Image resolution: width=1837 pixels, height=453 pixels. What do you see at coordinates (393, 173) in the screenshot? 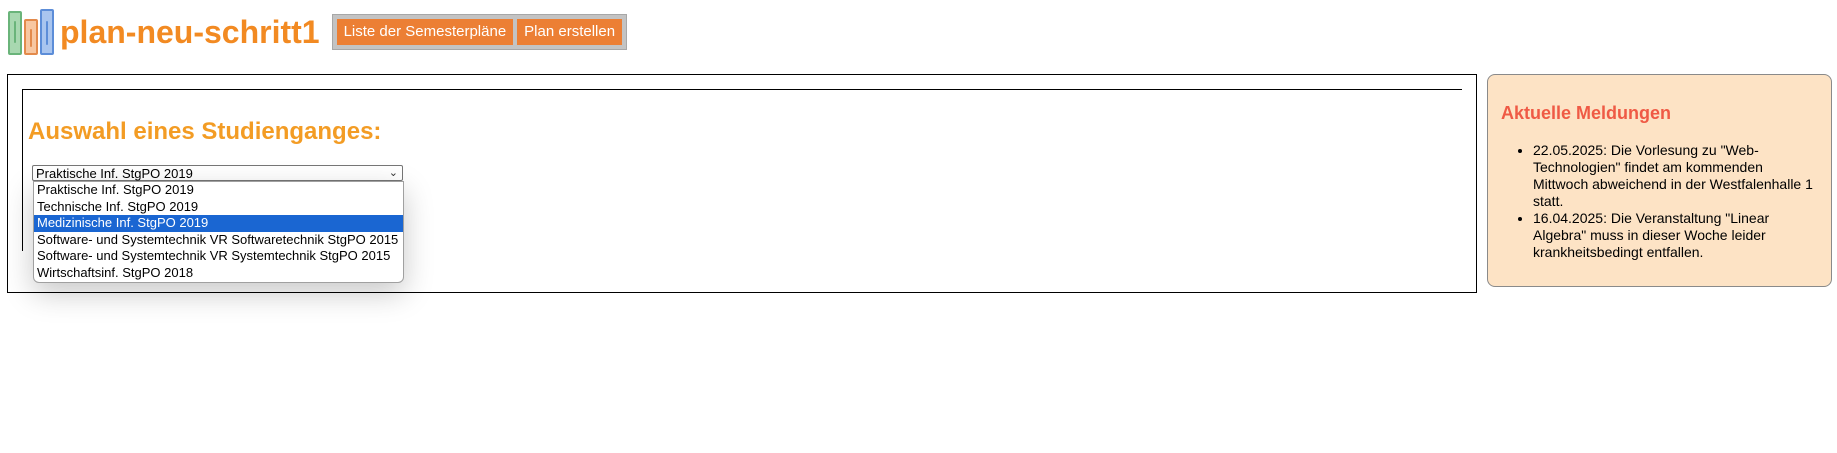
I see `chevron-down-icon: ⌄` at bounding box center [393, 173].